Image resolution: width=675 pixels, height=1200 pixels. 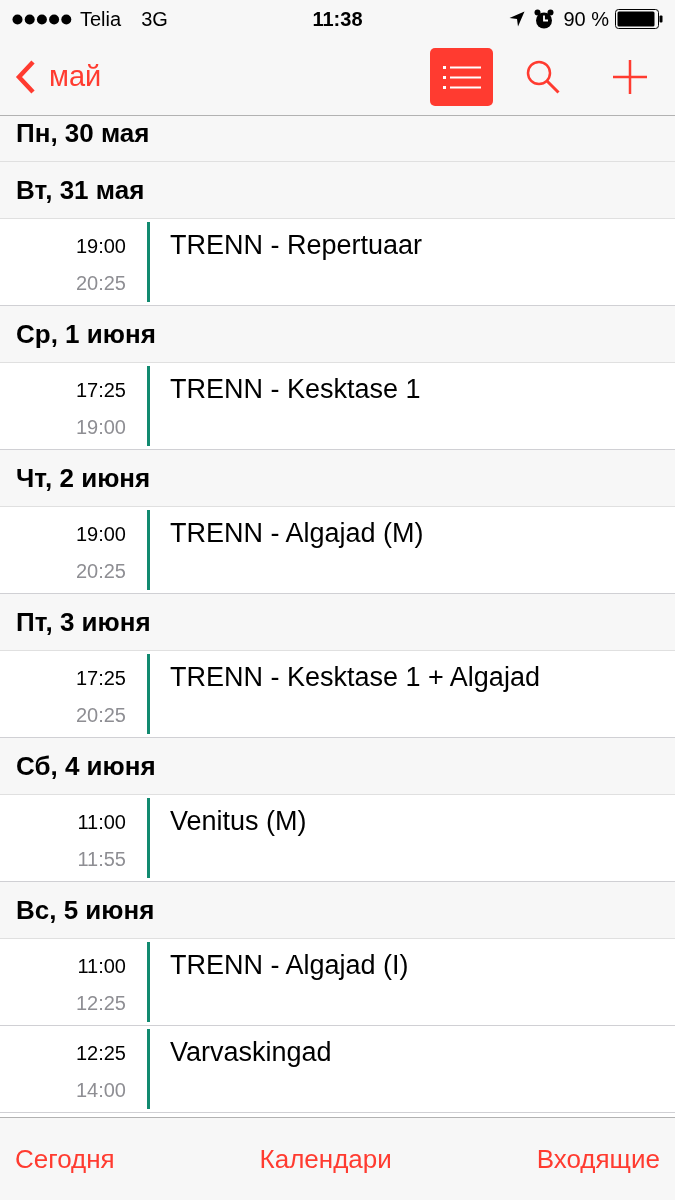 I want to click on search-icon, so click(x=543, y=76).